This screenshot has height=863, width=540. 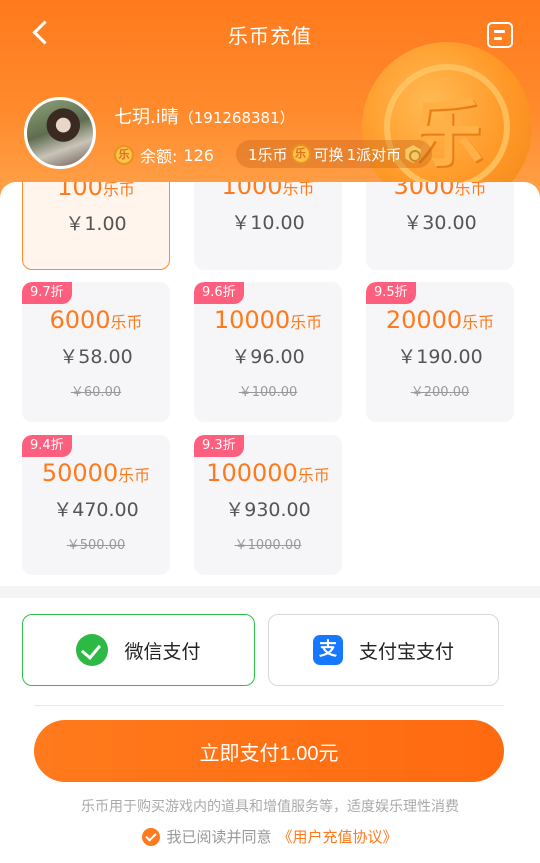 I want to click on package-original-price: ￥500.00, so click(x=96, y=545).